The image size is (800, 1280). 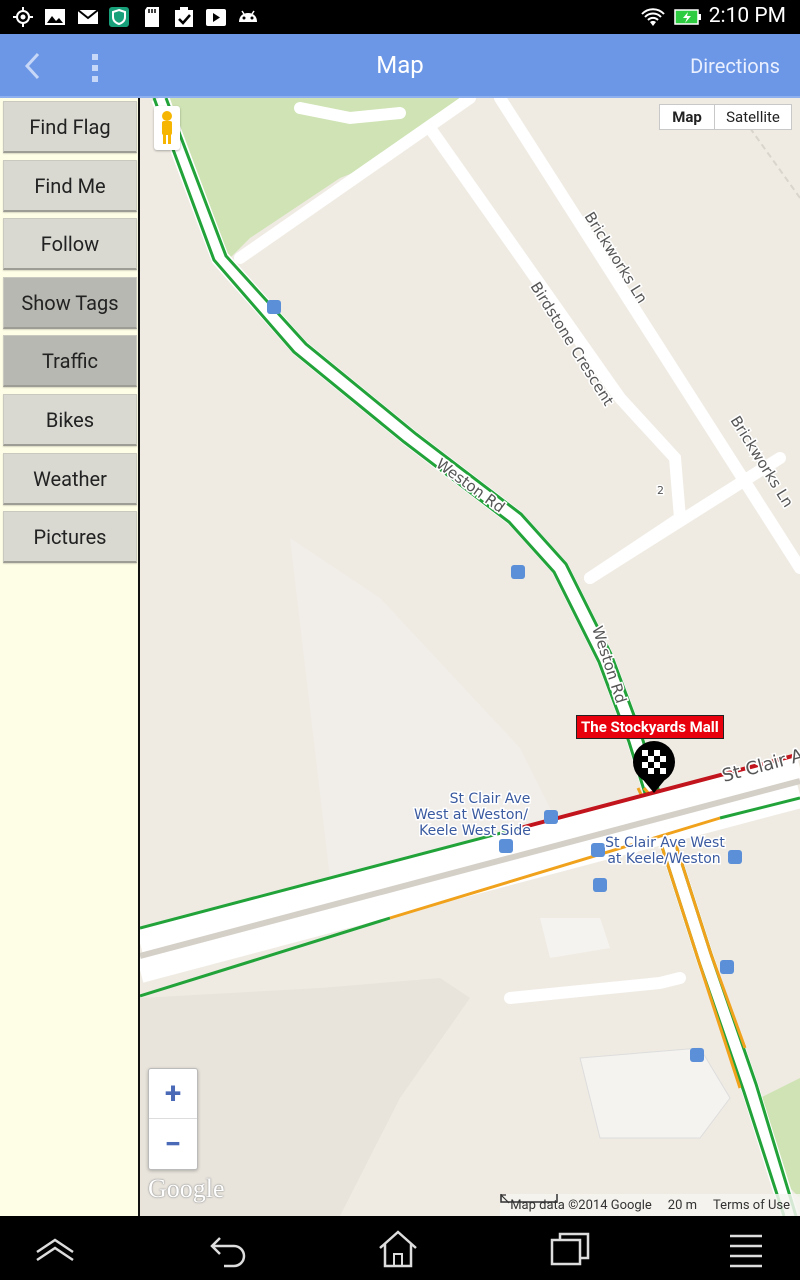 What do you see at coordinates (88, 16) in the screenshot?
I see `mail-icon` at bounding box center [88, 16].